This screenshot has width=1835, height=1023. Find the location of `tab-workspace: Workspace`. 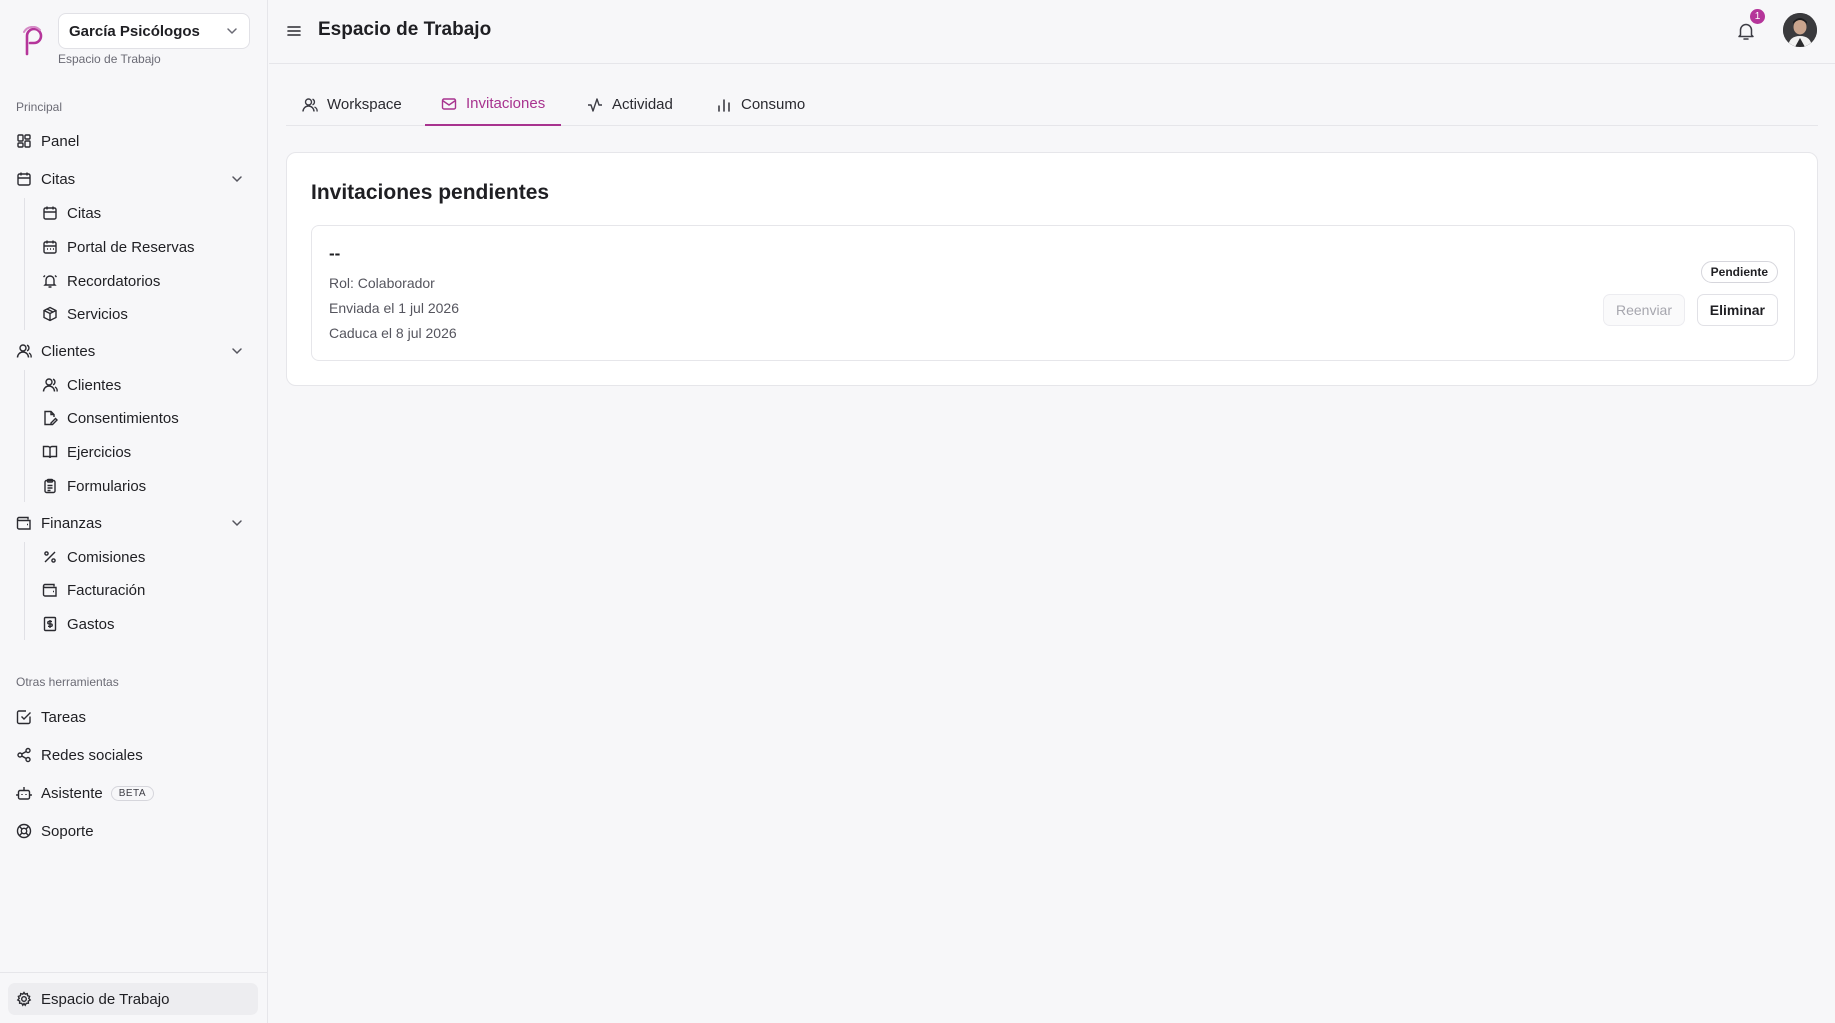

tab-workspace: Workspace is located at coordinates (352, 104).